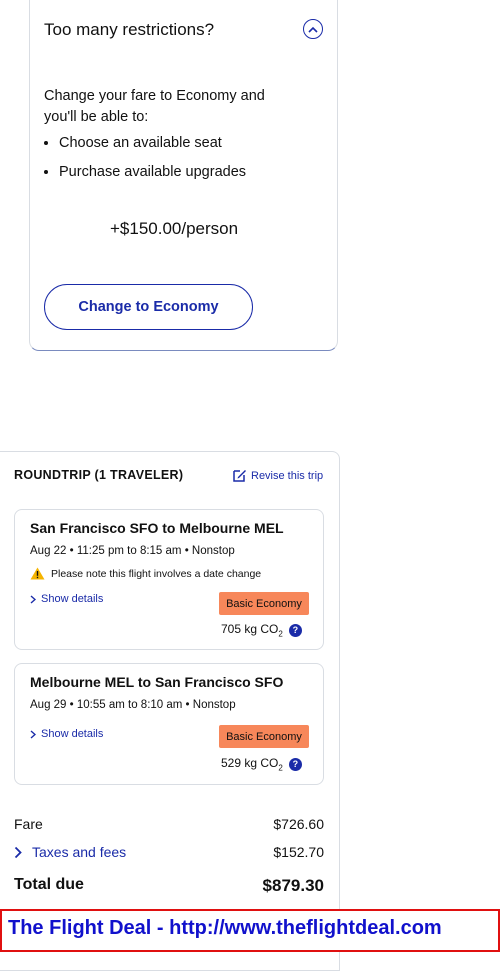 This screenshot has width=500, height=971. I want to click on segment-times: Aug 29 • 10:55 am to 8:10 am • Nonstop, so click(133, 705).